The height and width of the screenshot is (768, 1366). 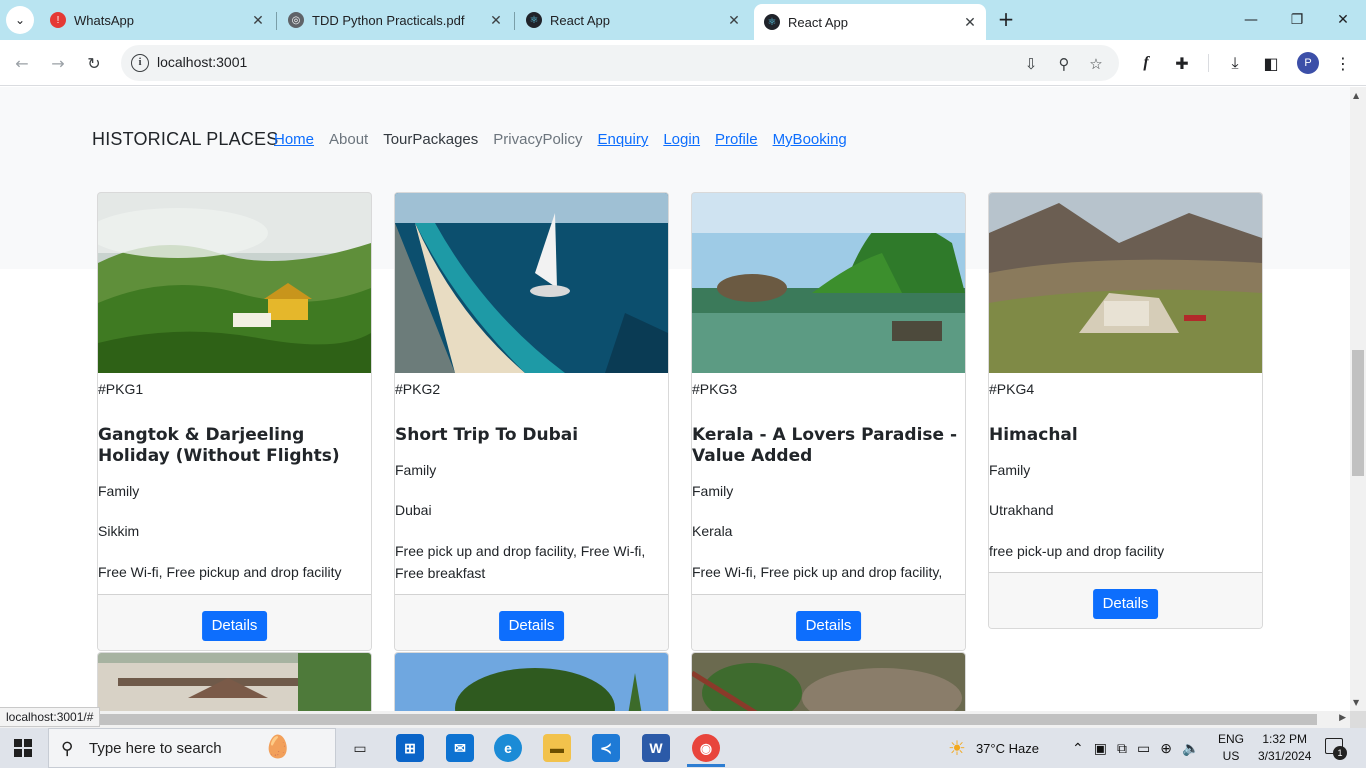 What do you see at coordinates (348, 139) in the screenshot?
I see `nav-about: About` at bounding box center [348, 139].